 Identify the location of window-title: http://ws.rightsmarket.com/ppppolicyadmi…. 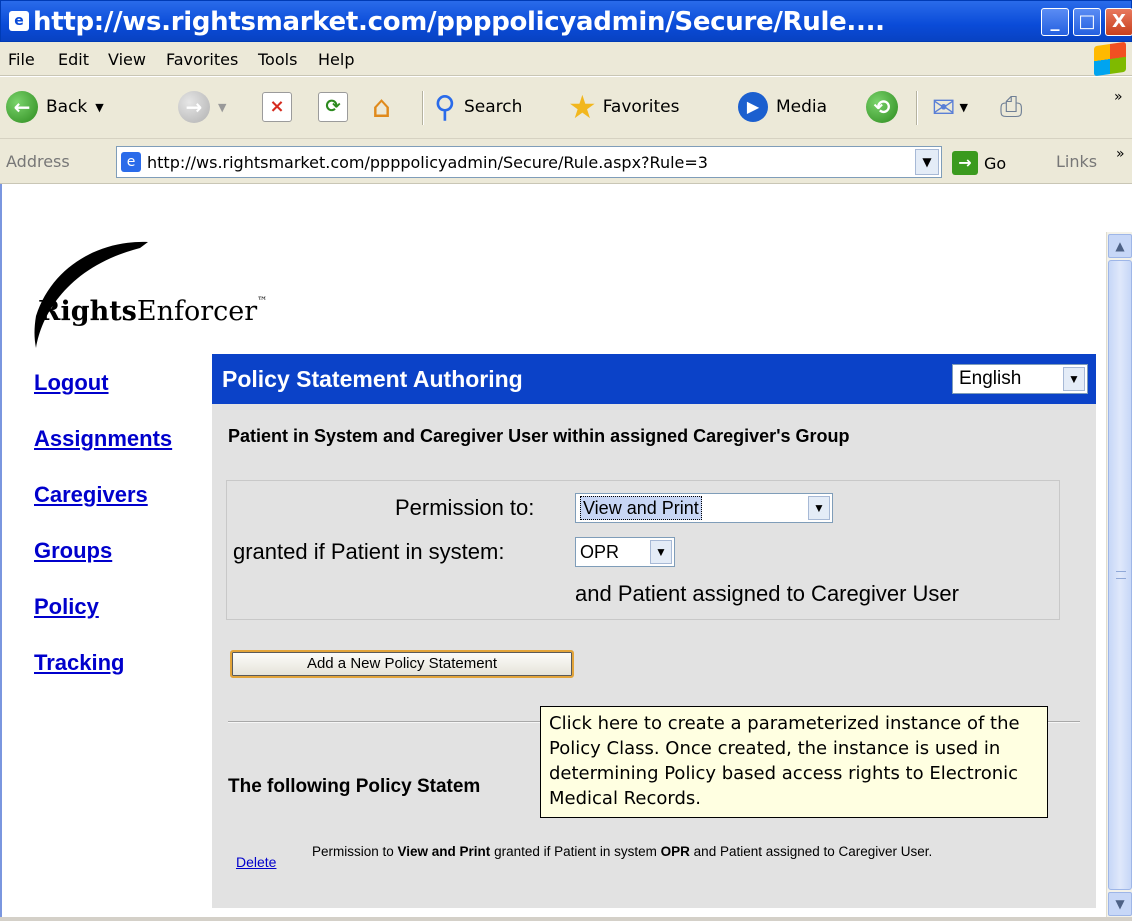
(459, 22).